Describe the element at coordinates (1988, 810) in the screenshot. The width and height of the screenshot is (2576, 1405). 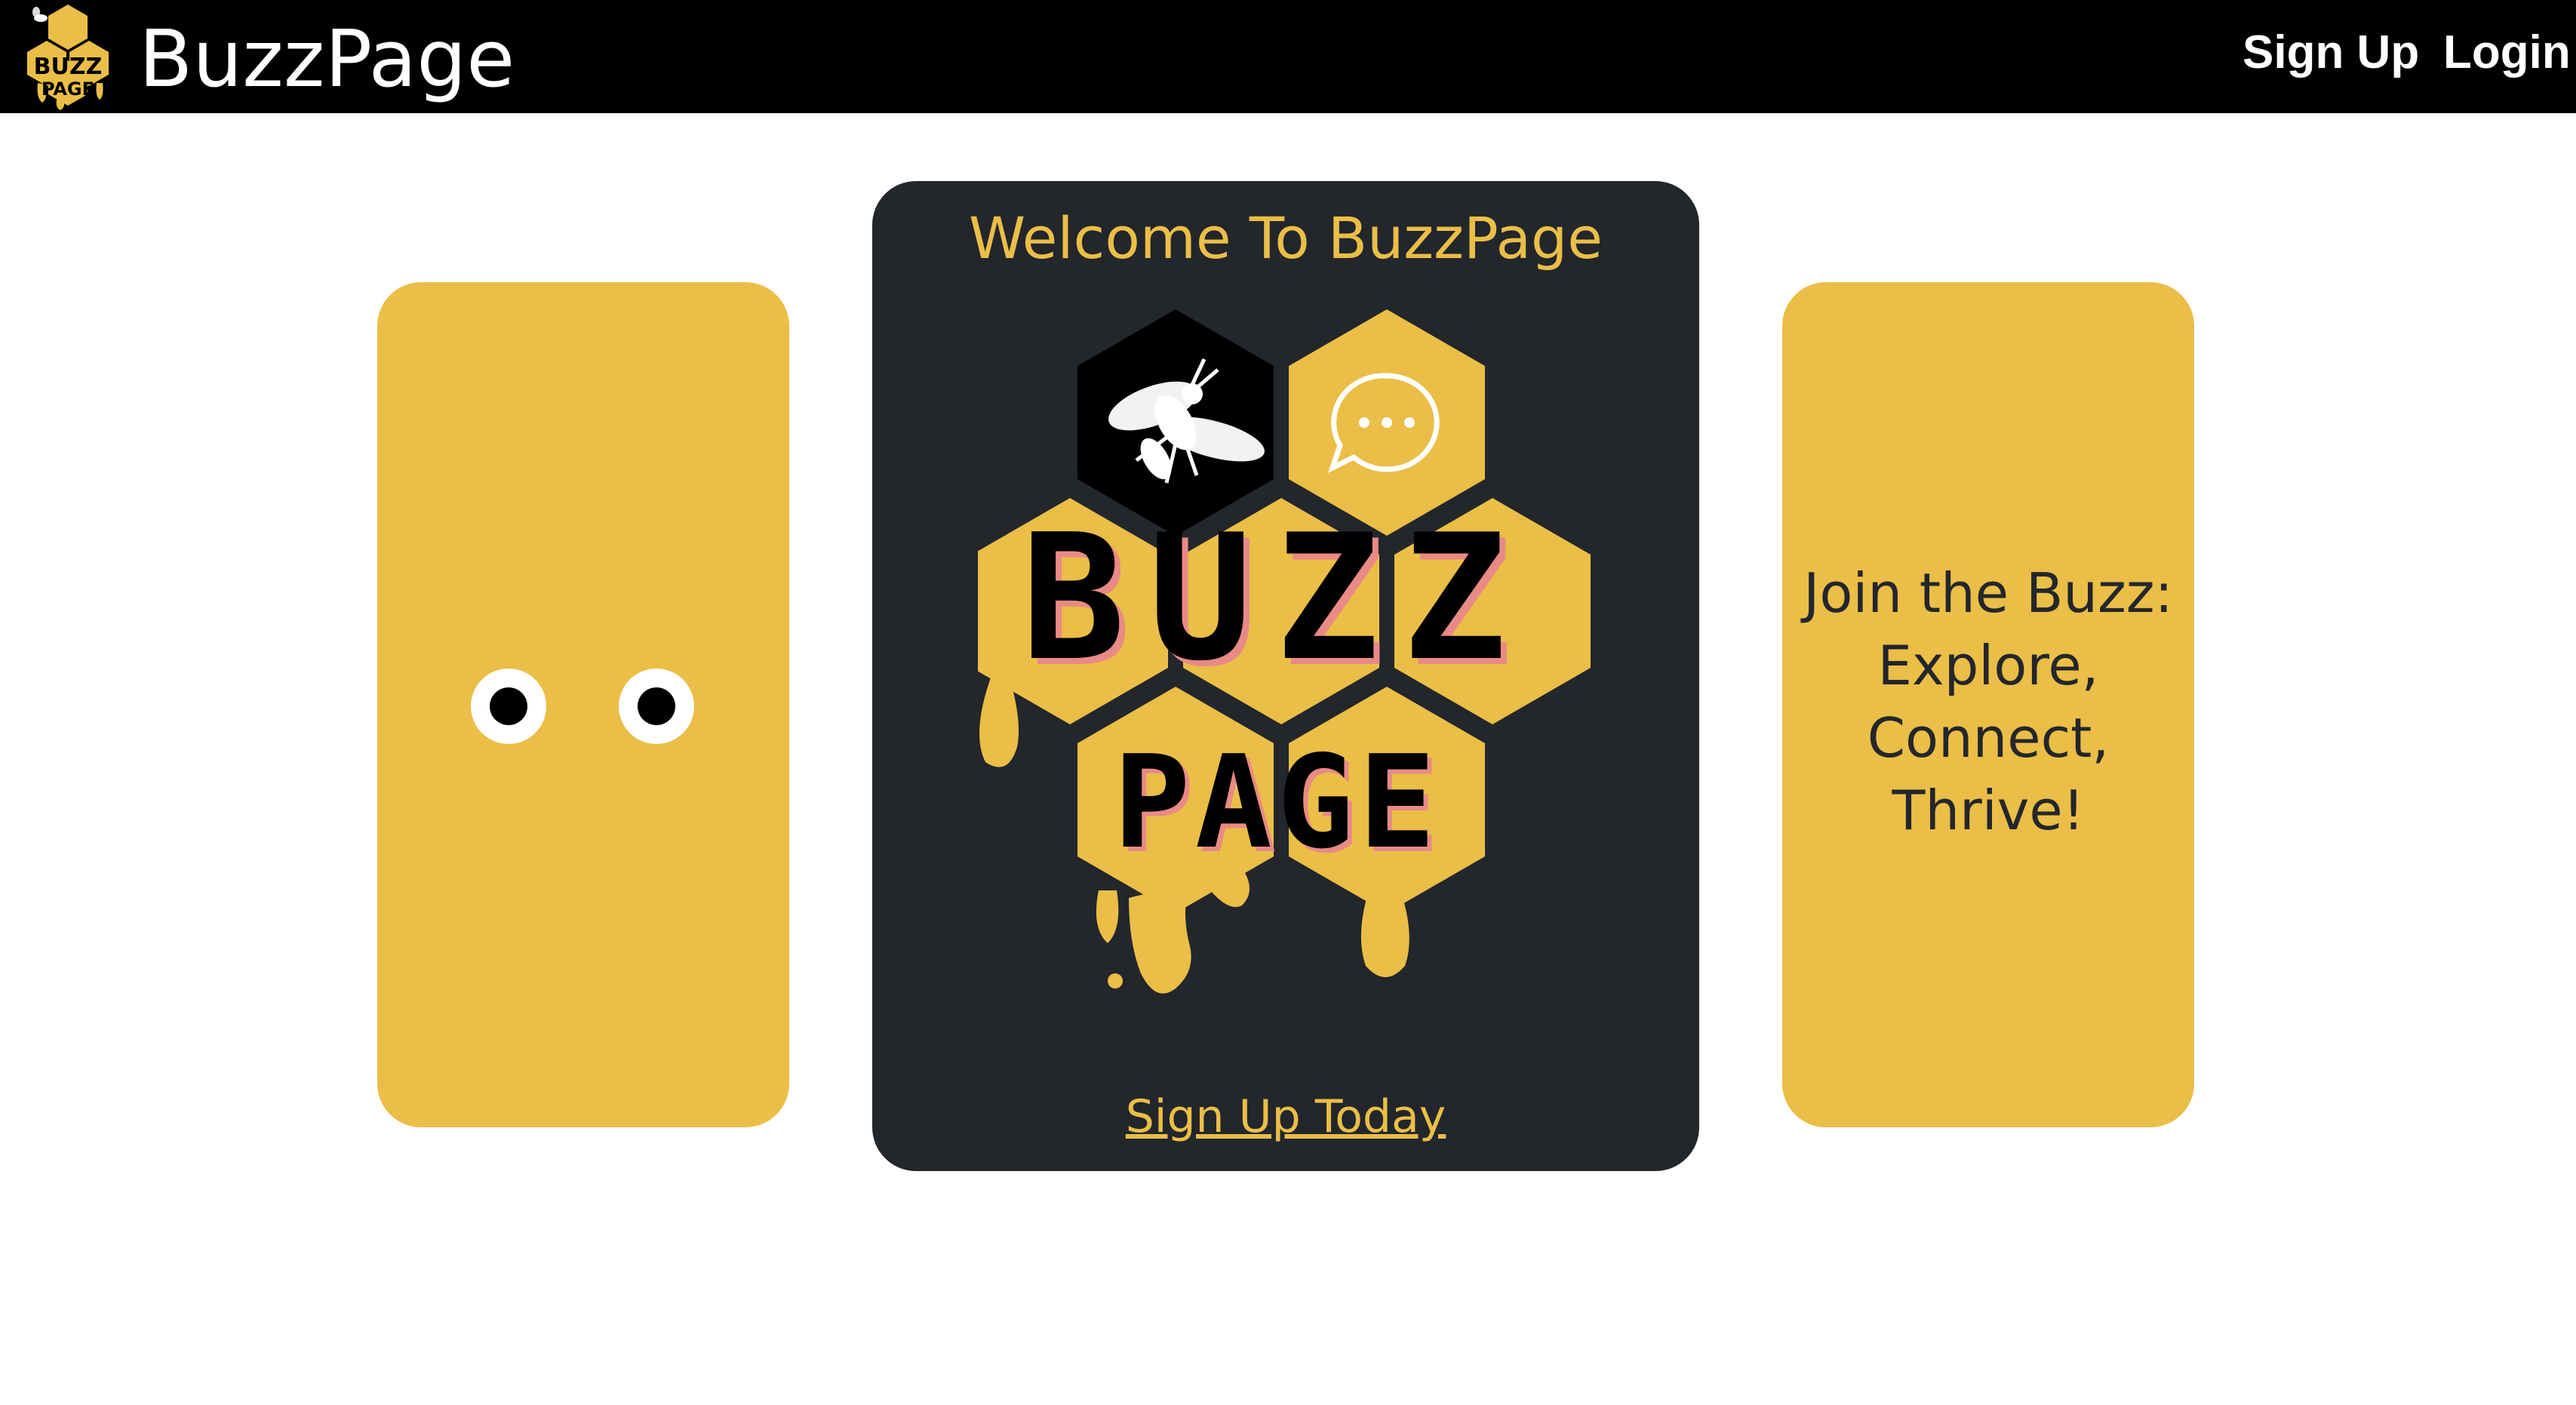
I see `tagline-line: Thrive!` at that location.